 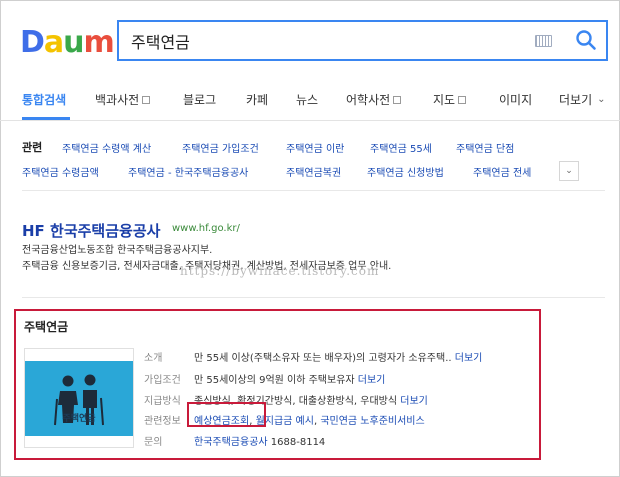 What do you see at coordinates (231, 442) in the screenshot?
I see `hf-contact-link: 한국주택금융공사` at bounding box center [231, 442].